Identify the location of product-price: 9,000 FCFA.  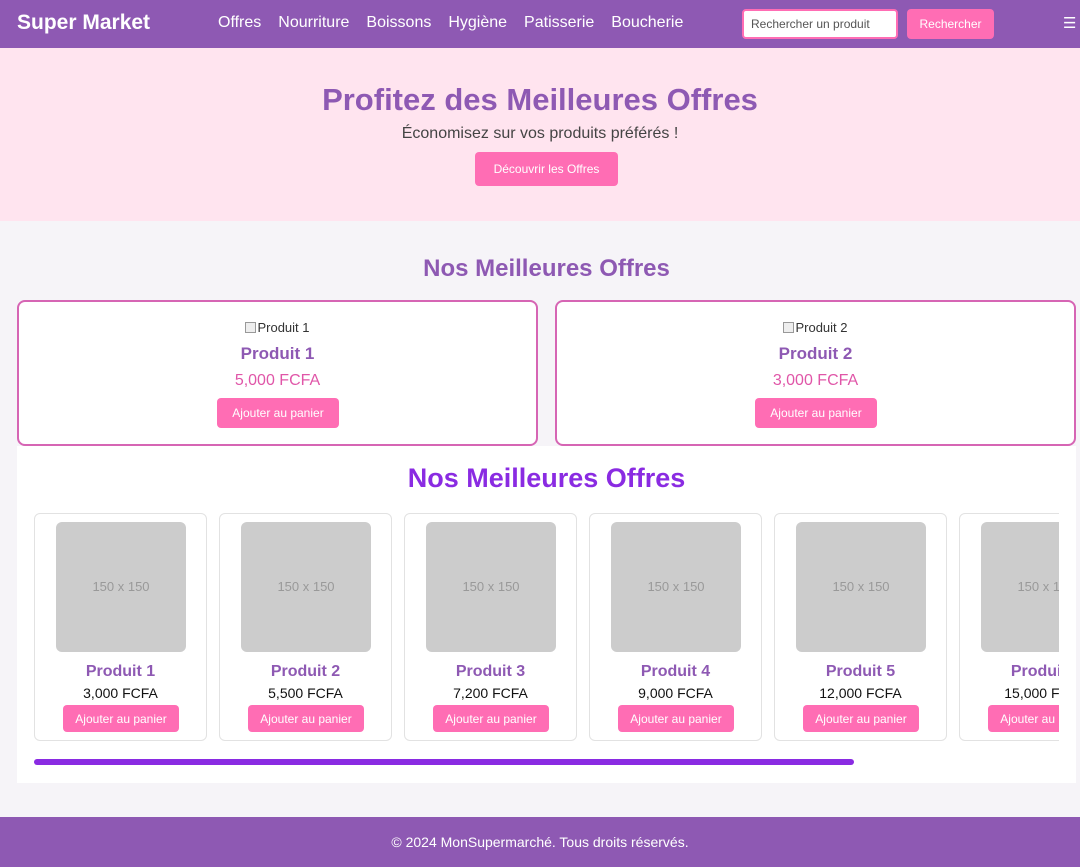
(675, 693).